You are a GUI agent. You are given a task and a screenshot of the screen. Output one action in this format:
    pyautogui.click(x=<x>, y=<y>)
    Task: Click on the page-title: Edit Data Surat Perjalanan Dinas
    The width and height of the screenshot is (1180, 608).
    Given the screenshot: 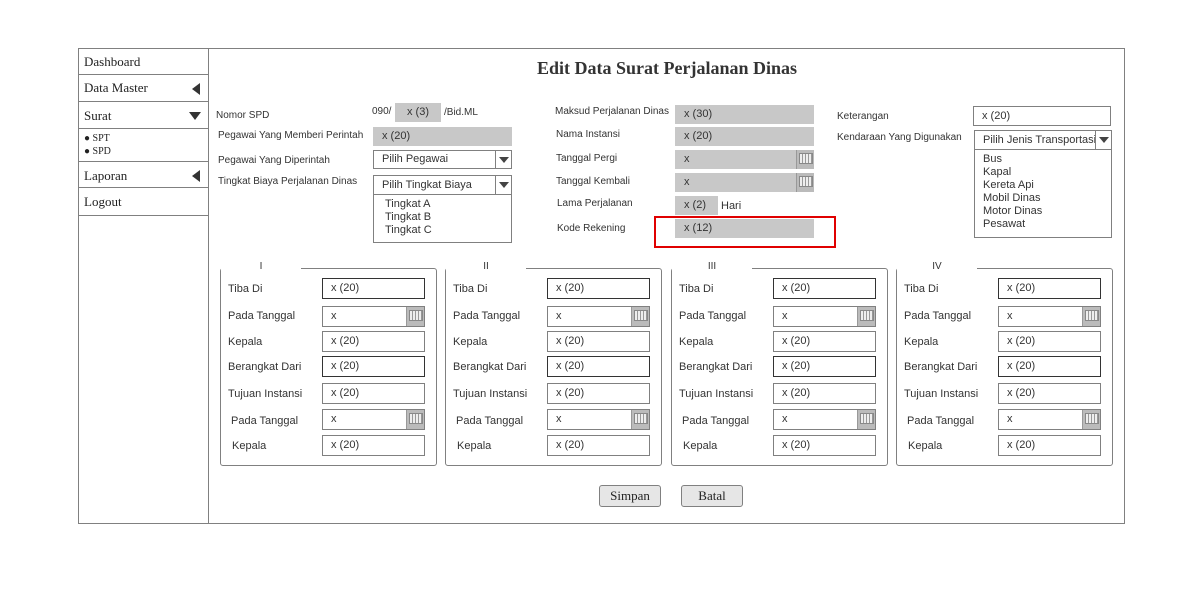 What is the action you would take?
    pyautogui.click(x=666, y=68)
    